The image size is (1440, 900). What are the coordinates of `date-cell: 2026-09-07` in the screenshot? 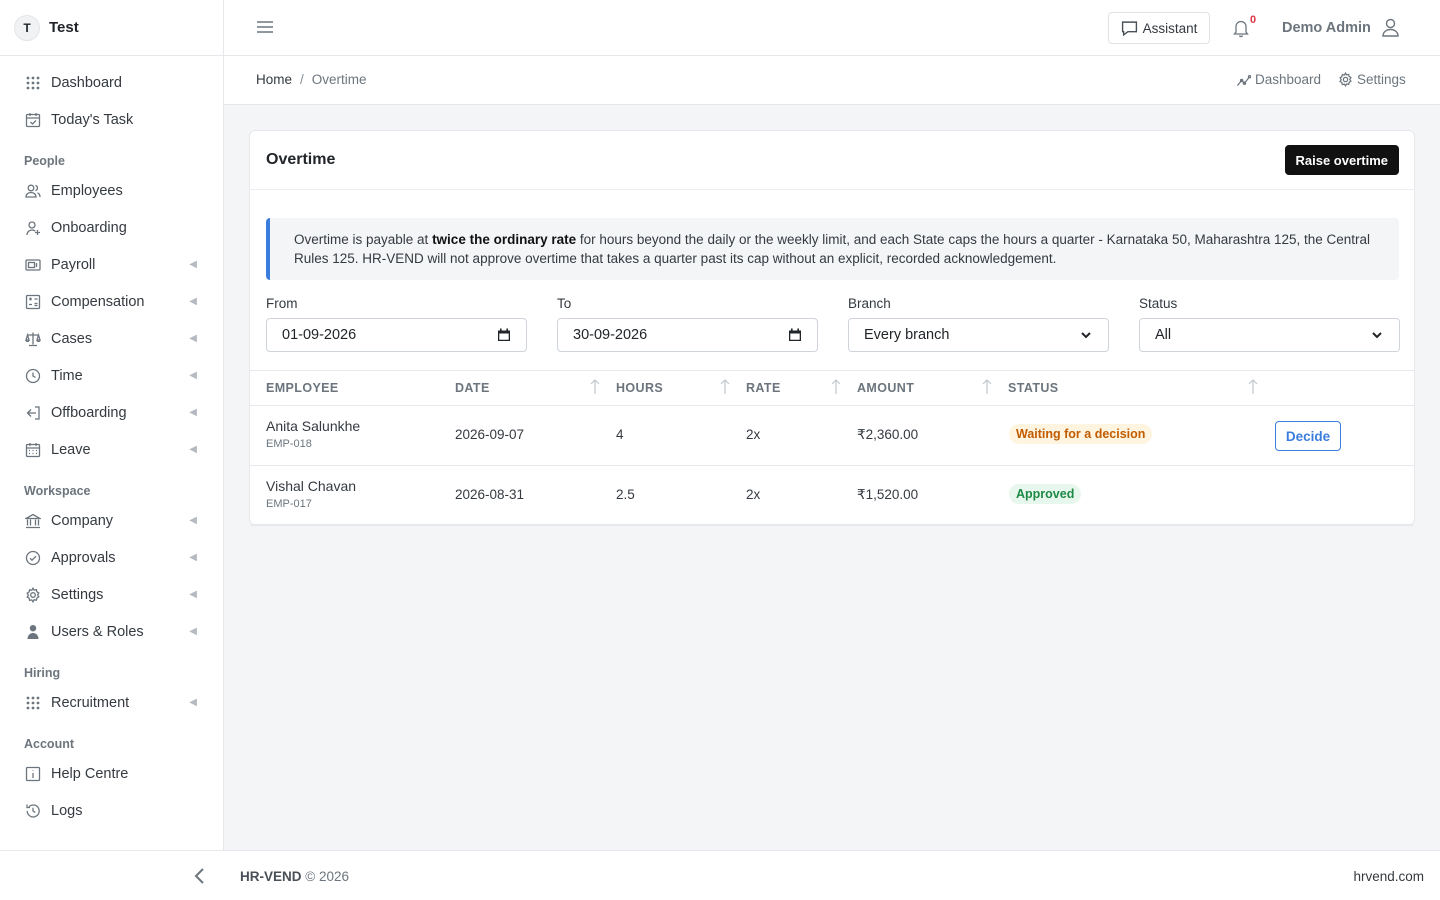 It's located at (490, 434).